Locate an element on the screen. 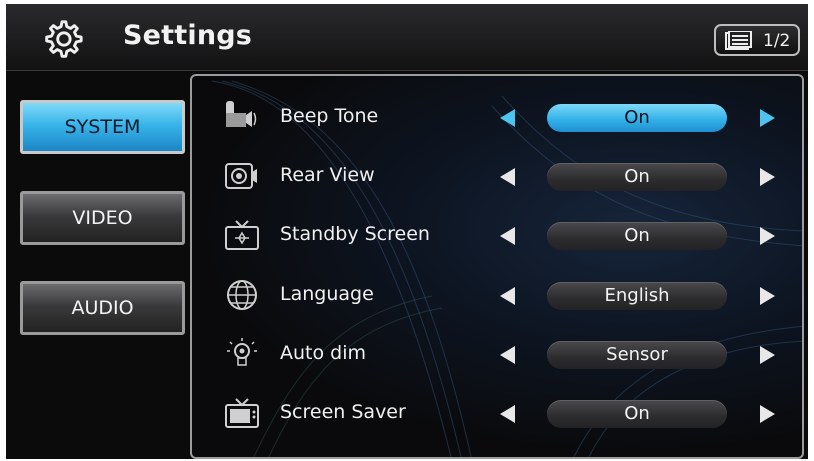 This screenshot has height=461, width=814. rear-view-prev-arrow is located at coordinates (507, 177).